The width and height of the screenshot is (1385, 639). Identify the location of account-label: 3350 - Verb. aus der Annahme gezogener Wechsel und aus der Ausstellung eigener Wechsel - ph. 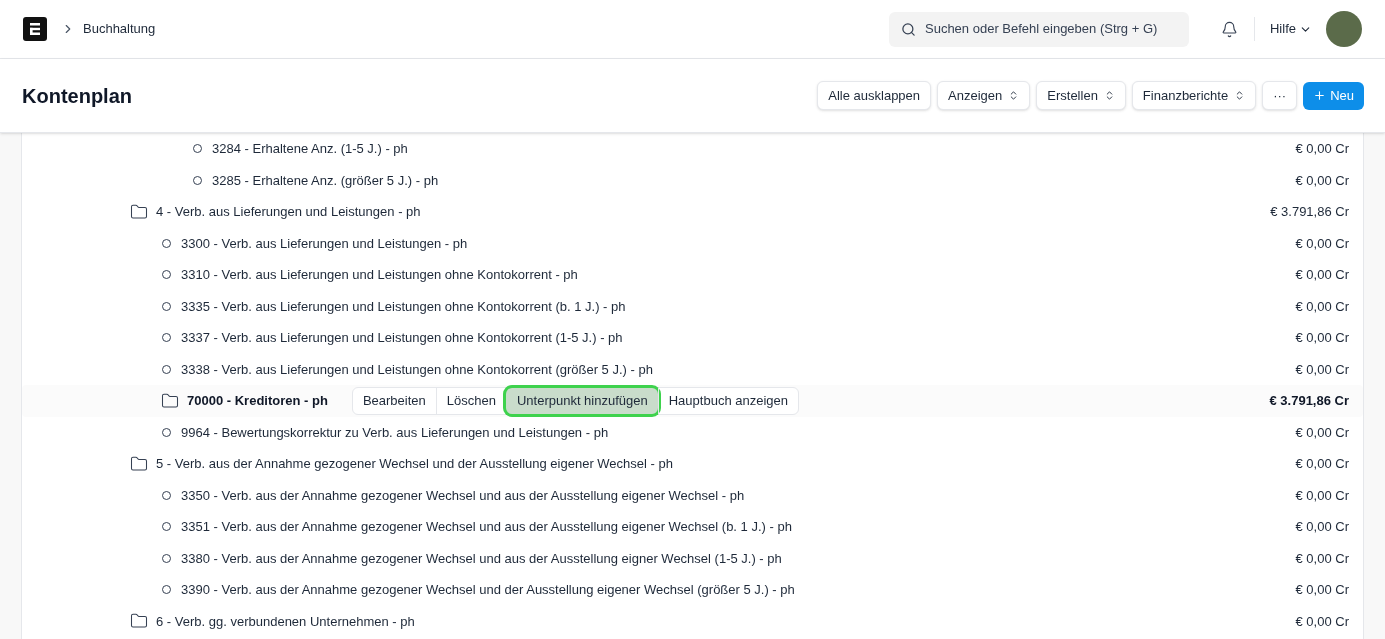
(463, 495).